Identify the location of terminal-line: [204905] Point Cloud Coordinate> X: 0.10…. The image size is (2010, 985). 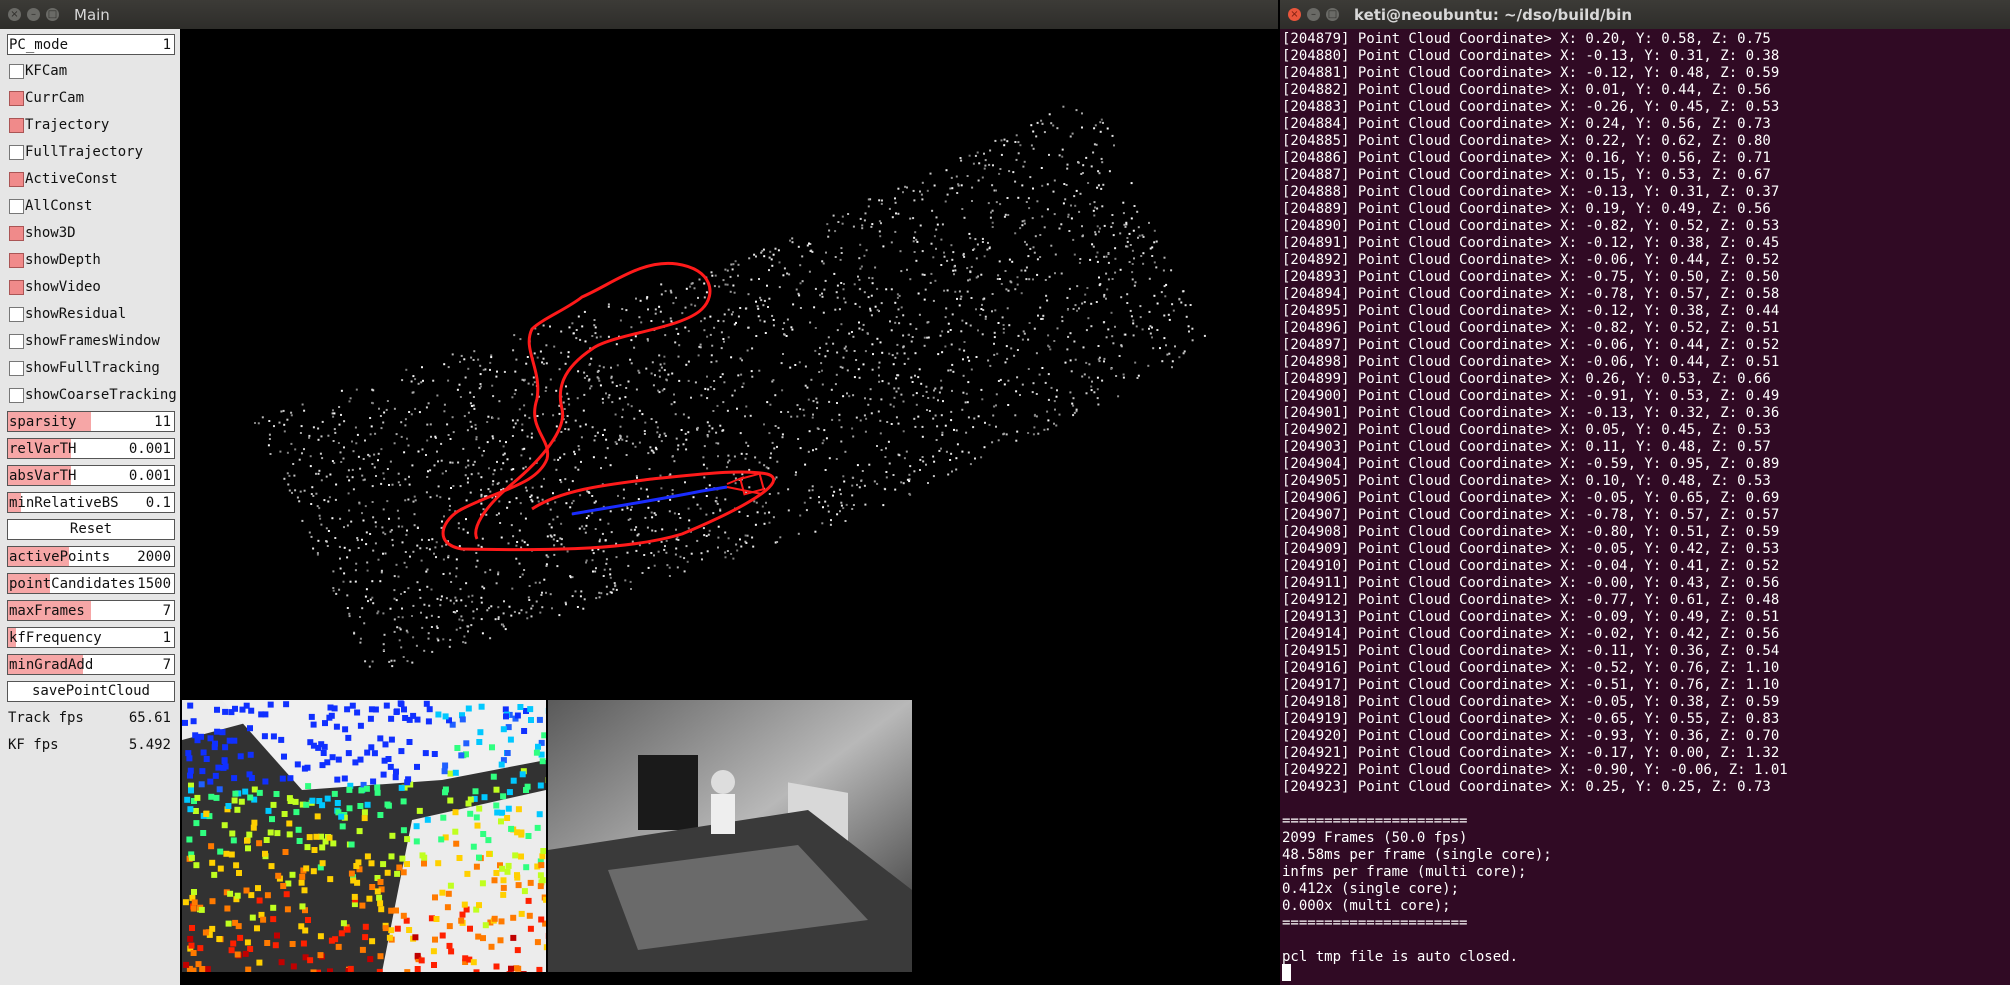
(1526, 481).